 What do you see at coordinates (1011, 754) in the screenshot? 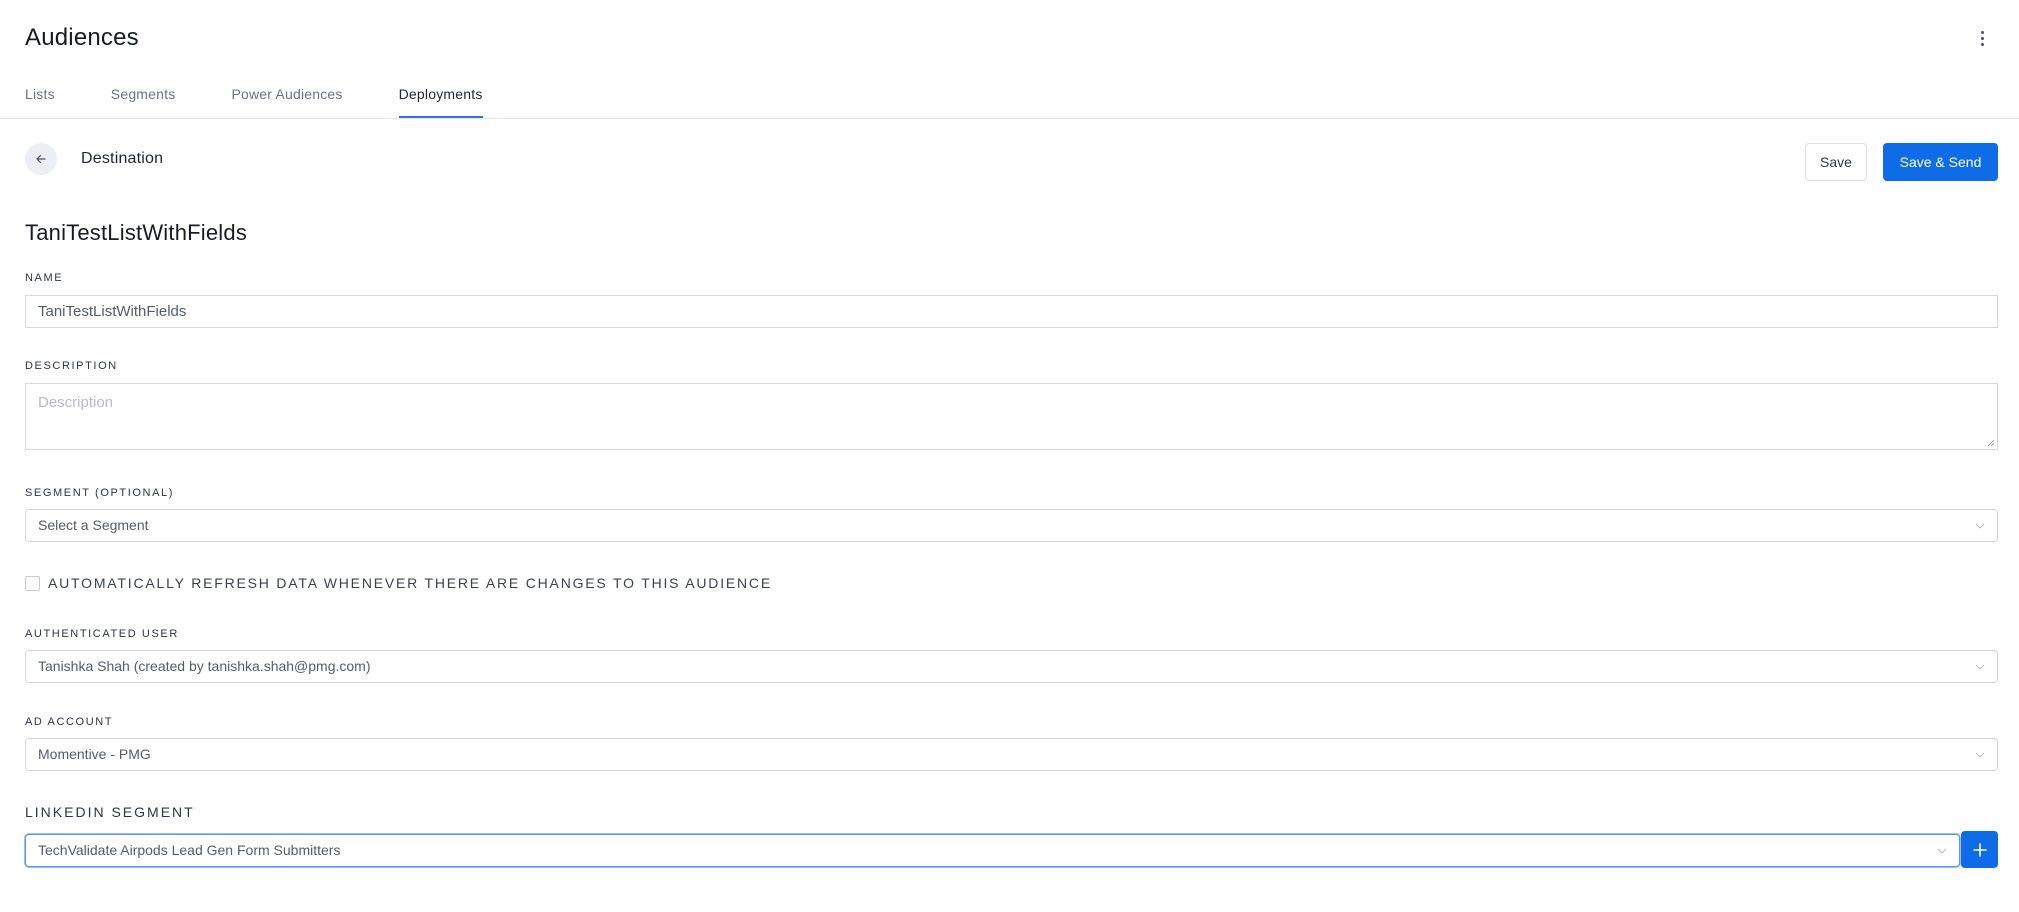
I see `ad-account-select: Momentive - PMG` at bounding box center [1011, 754].